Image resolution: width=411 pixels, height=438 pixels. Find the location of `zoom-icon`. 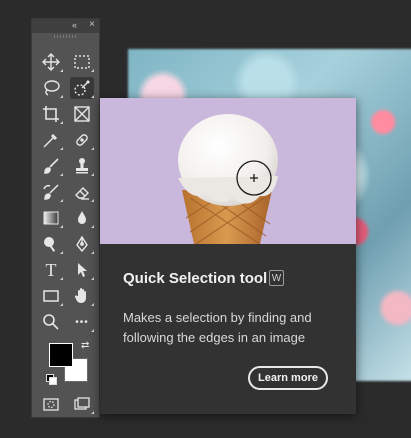

zoom-icon is located at coordinates (51, 322).